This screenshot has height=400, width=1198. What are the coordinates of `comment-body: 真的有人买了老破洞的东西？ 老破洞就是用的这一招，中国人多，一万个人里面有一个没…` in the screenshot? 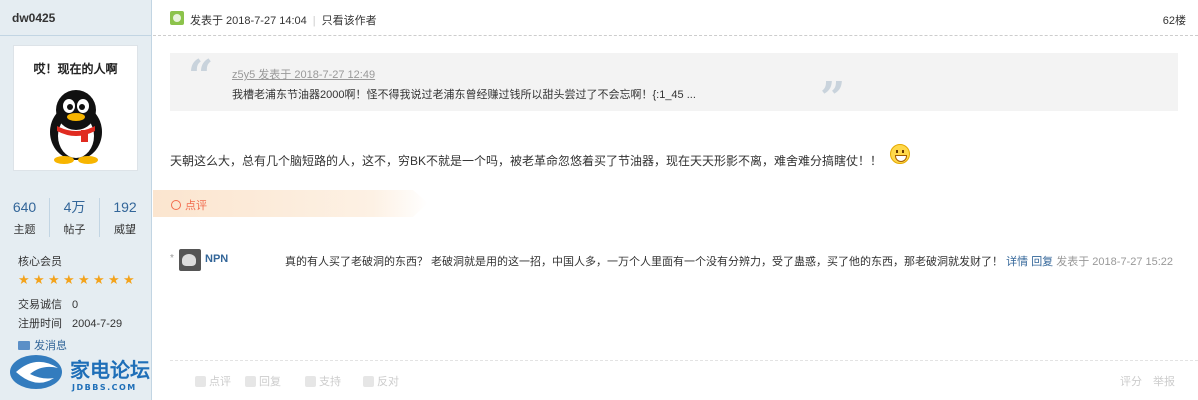 It's located at (644, 262).